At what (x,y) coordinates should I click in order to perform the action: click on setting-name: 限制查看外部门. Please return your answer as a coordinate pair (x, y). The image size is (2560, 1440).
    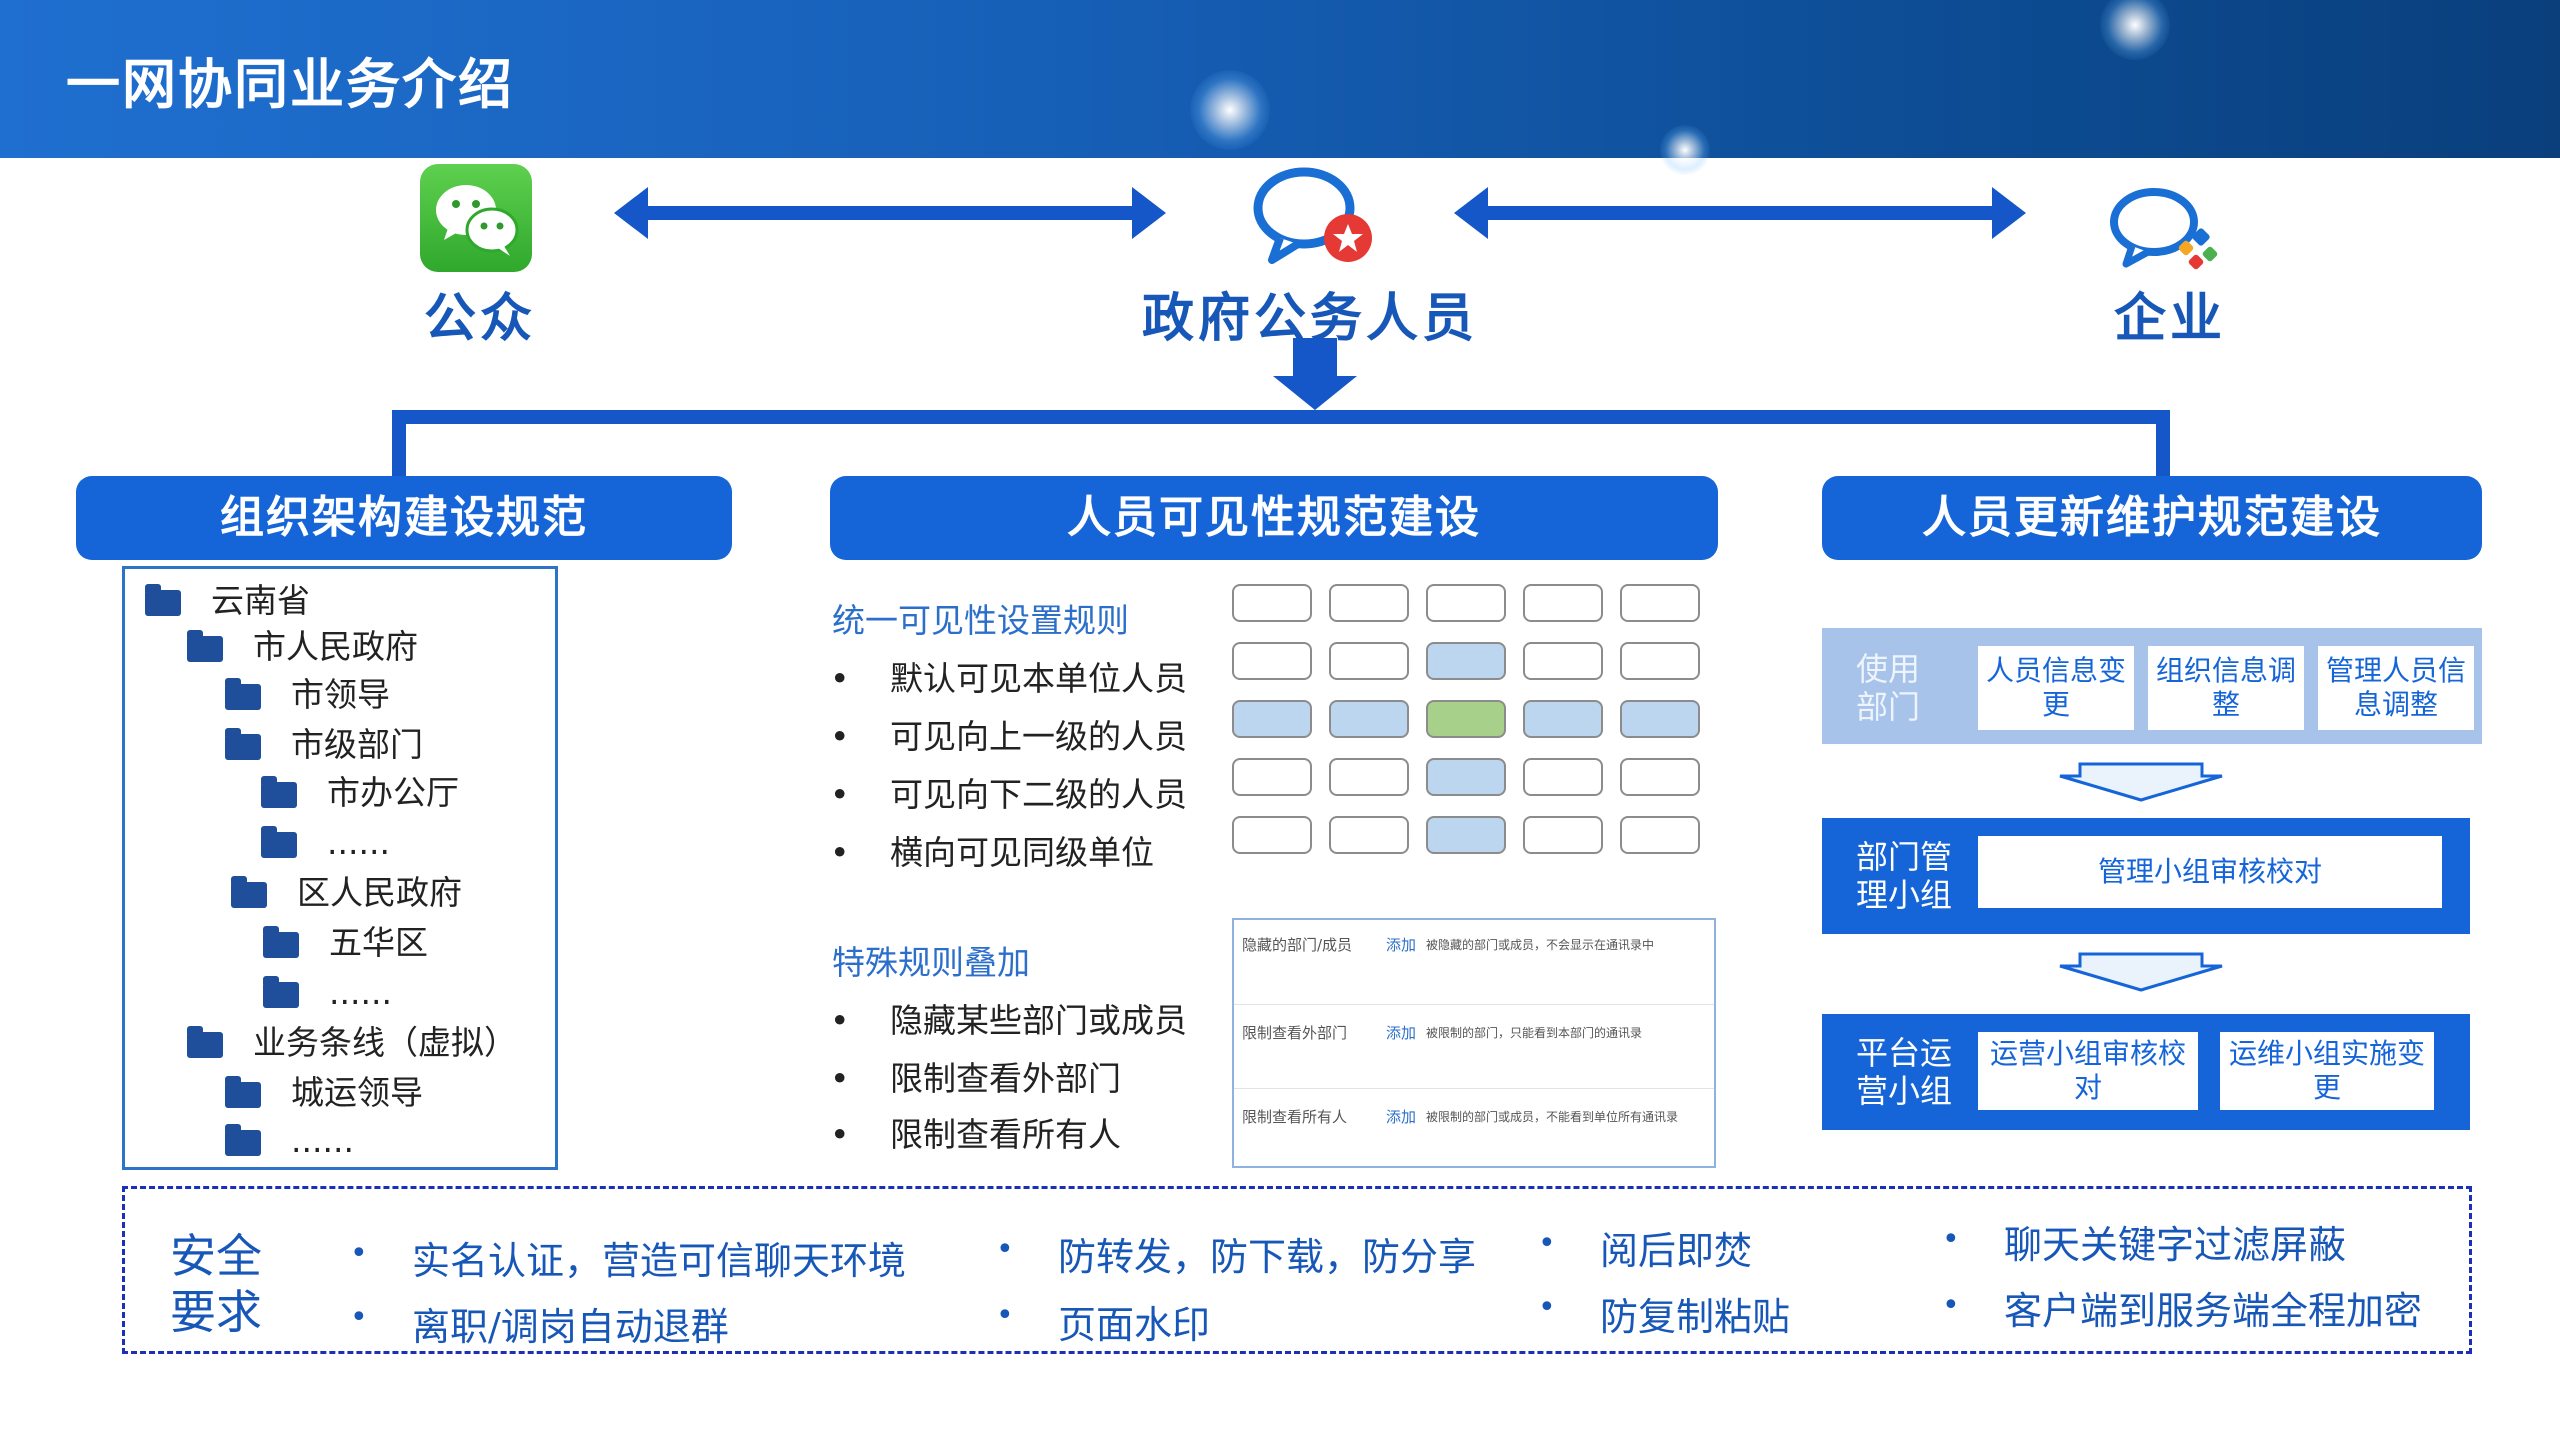
    Looking at the image, I should click on (1295, 1033).